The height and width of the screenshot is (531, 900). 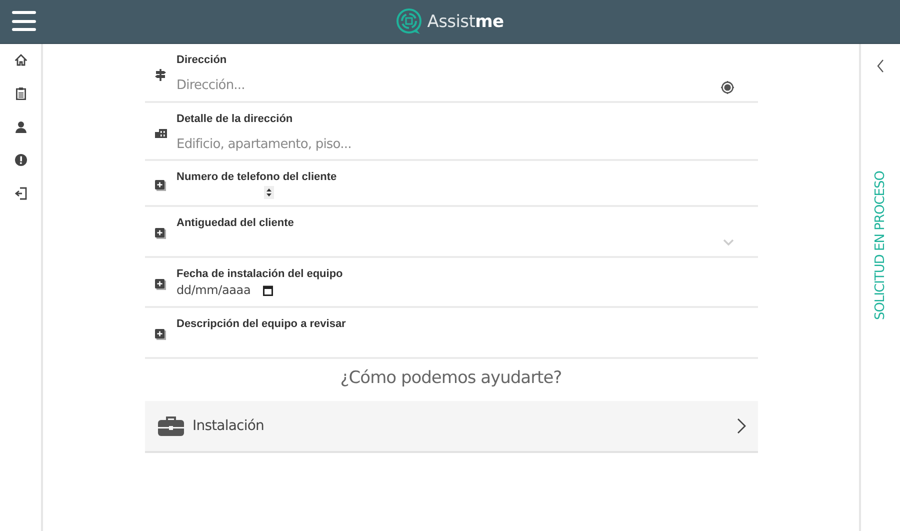 What do you see at coordinates (160, 133) in the screenshot?
I see `building-icon` at bounding box center [160, 133].